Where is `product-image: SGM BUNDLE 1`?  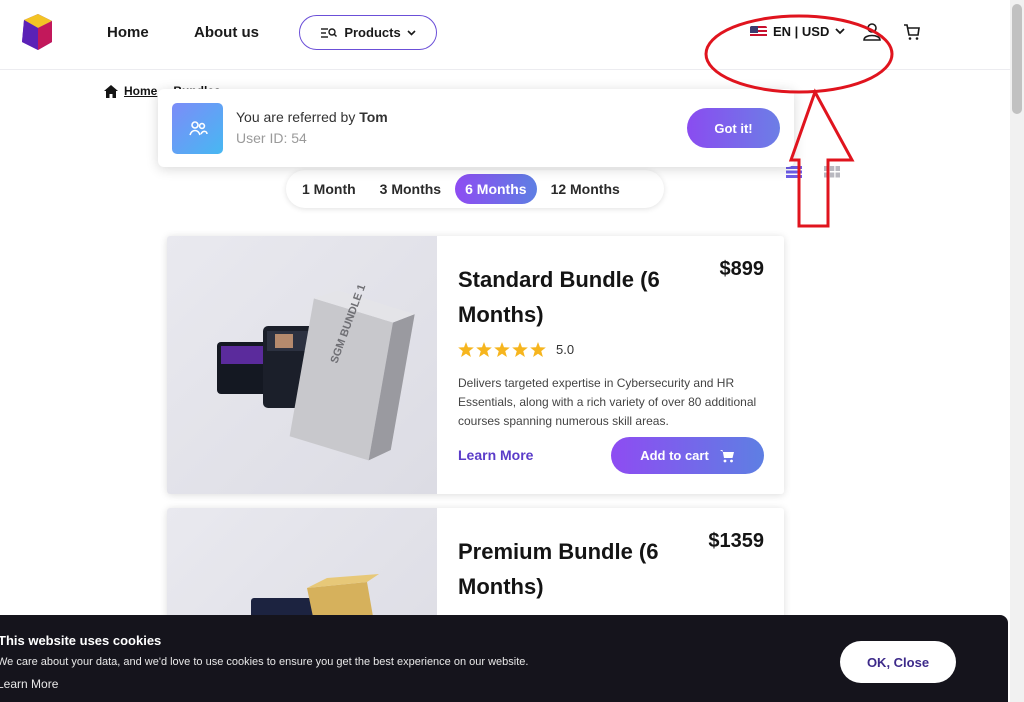 product-image: SGM BUNDLE 1 is located at coordinates (302, 365).